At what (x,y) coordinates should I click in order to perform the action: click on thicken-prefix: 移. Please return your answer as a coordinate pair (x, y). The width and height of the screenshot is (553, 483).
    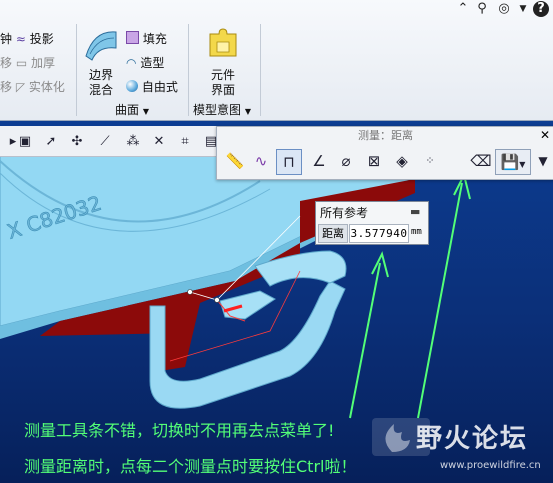
    Looking at the image, I should click on (6, 63).